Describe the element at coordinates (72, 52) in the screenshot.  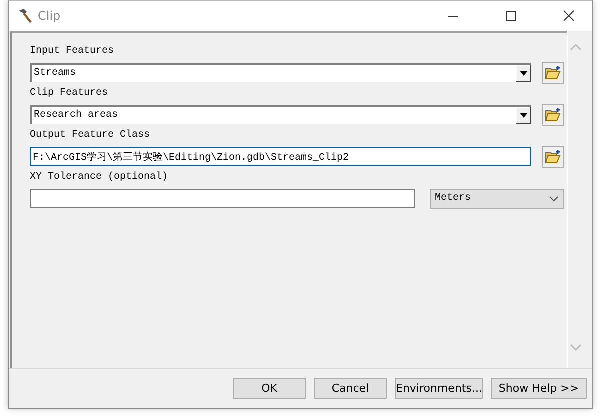
I see `field-label: Input Features` at that location.